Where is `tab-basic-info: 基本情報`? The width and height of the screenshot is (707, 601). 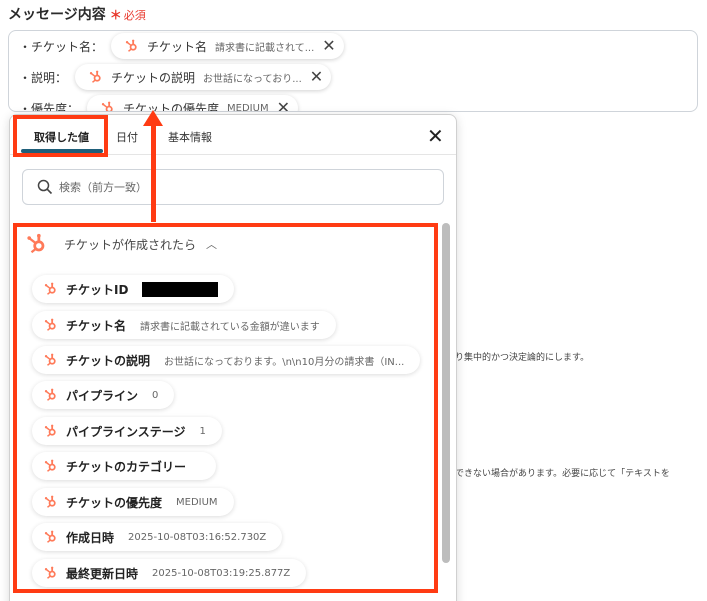 tab-basic-info: 基本情報 is located at coordinates (190, 137).